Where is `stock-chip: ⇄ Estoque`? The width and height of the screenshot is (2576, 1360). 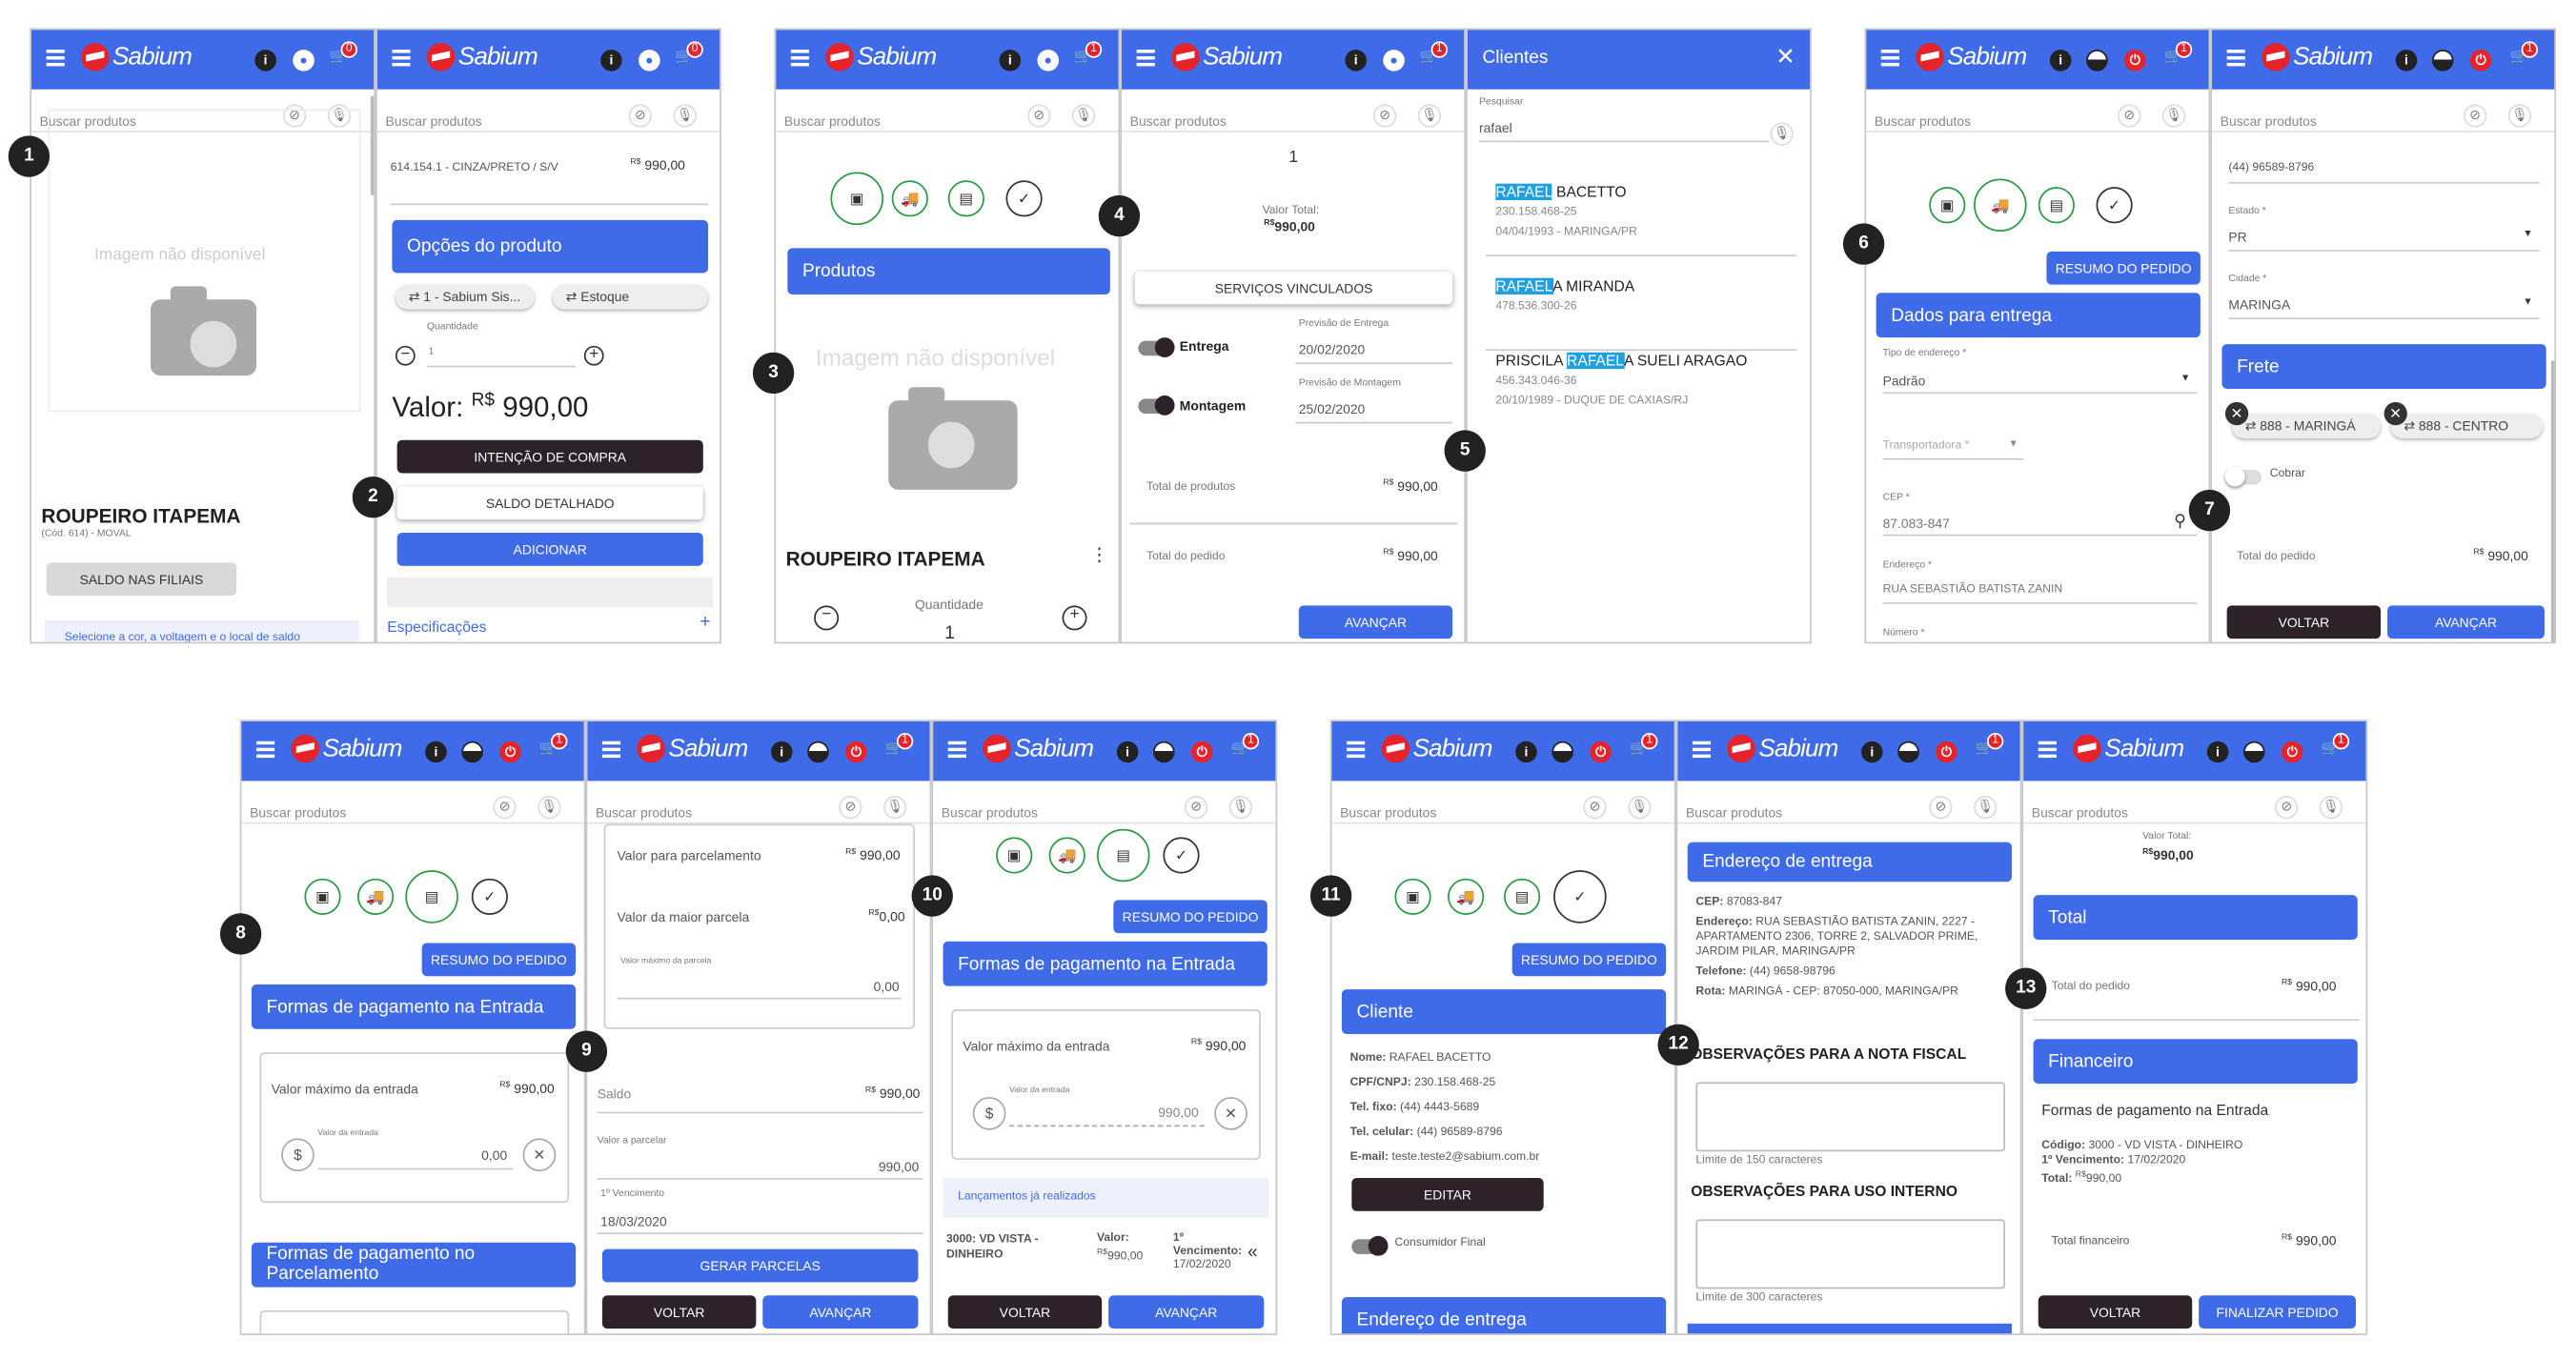 stock-chip: ⇄ Estoque is located at coordinates (630, 297).